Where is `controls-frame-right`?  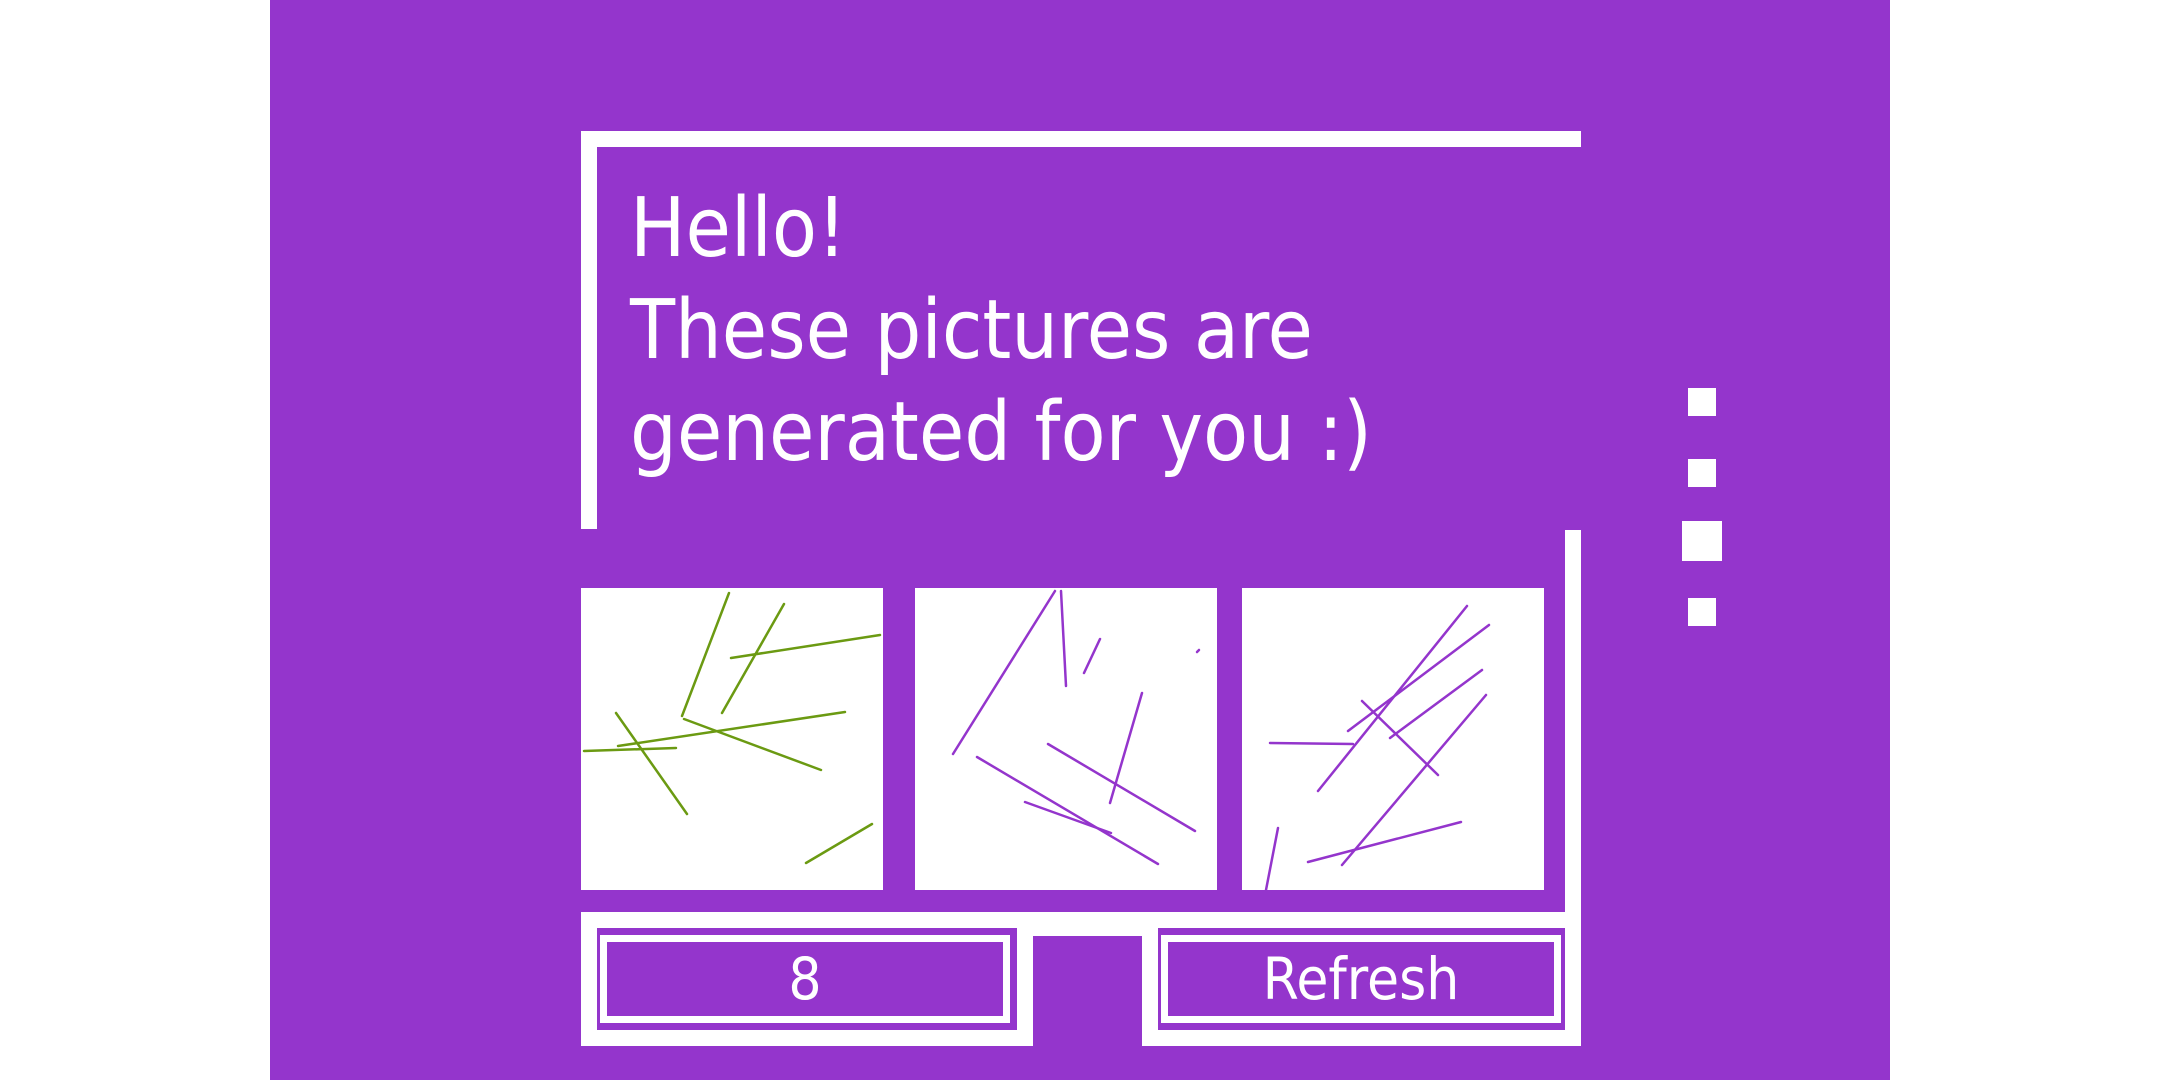
controls-frame-right is located at coordinates (1573, 979).